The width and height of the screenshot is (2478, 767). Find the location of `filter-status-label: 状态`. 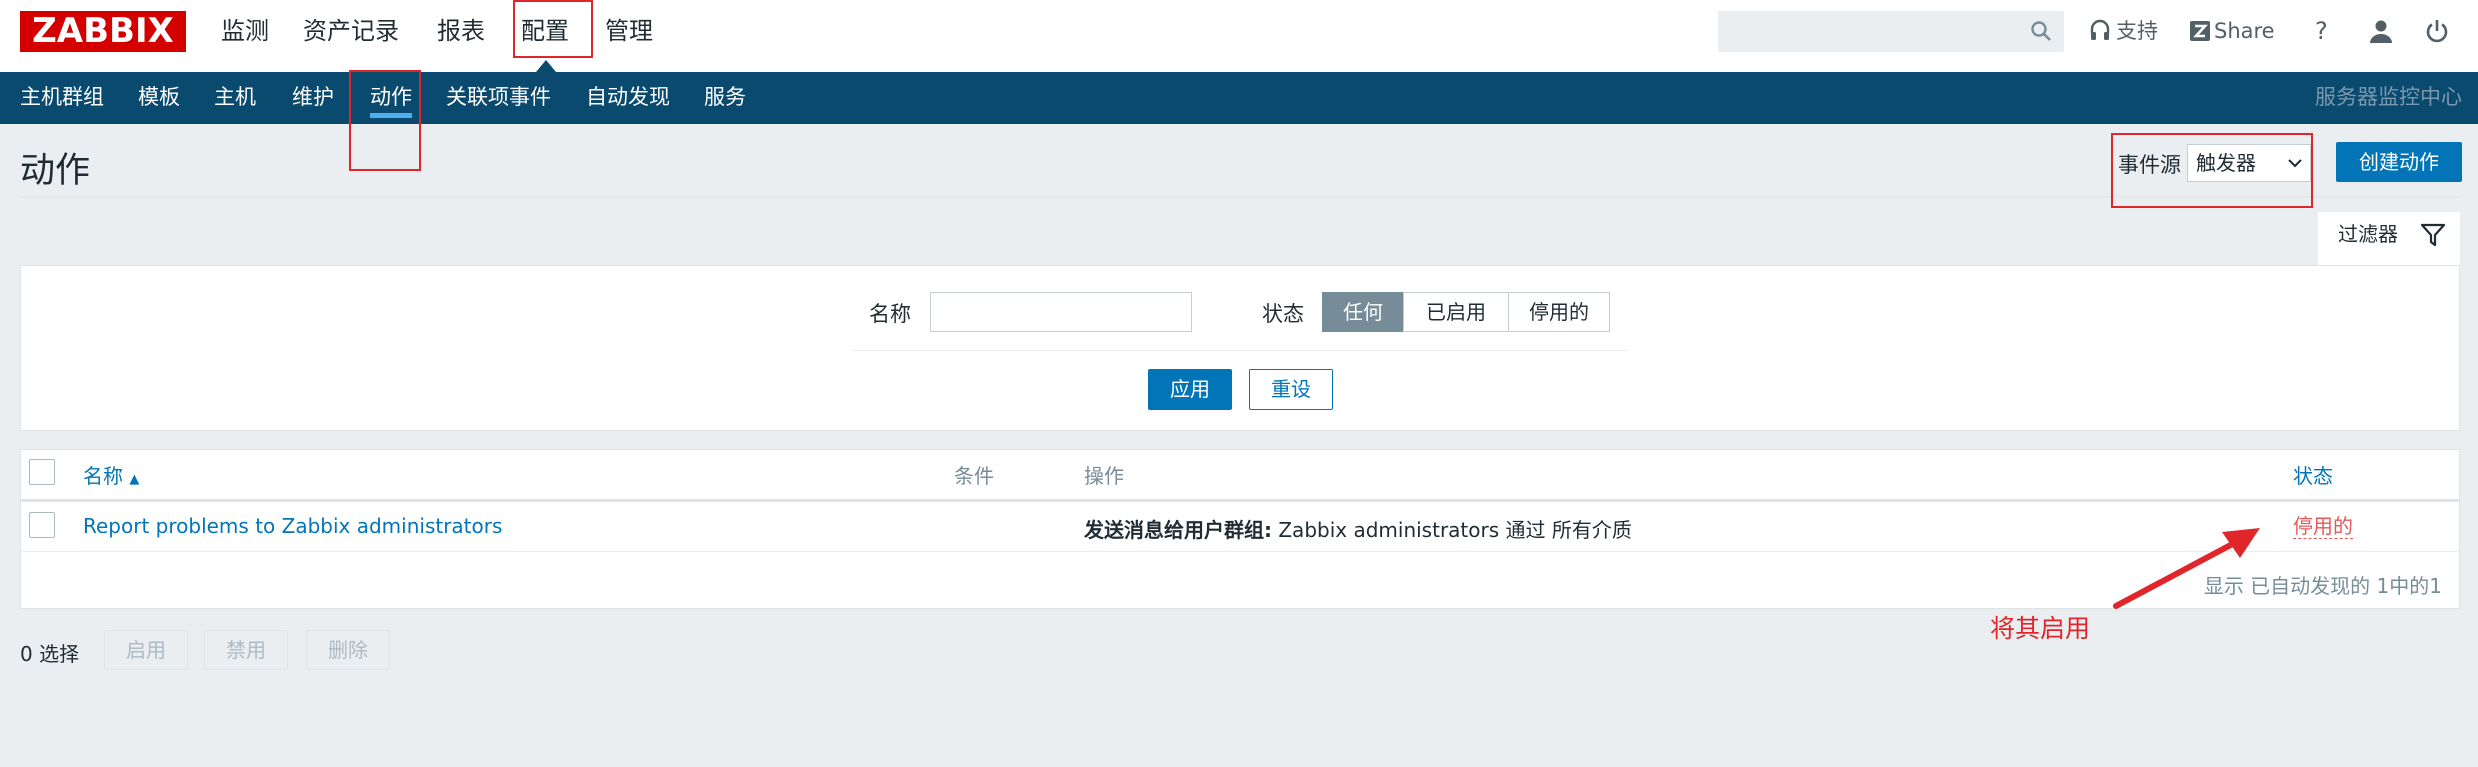

filter-status-label: 状态 is located at coordinates (1283, 314).